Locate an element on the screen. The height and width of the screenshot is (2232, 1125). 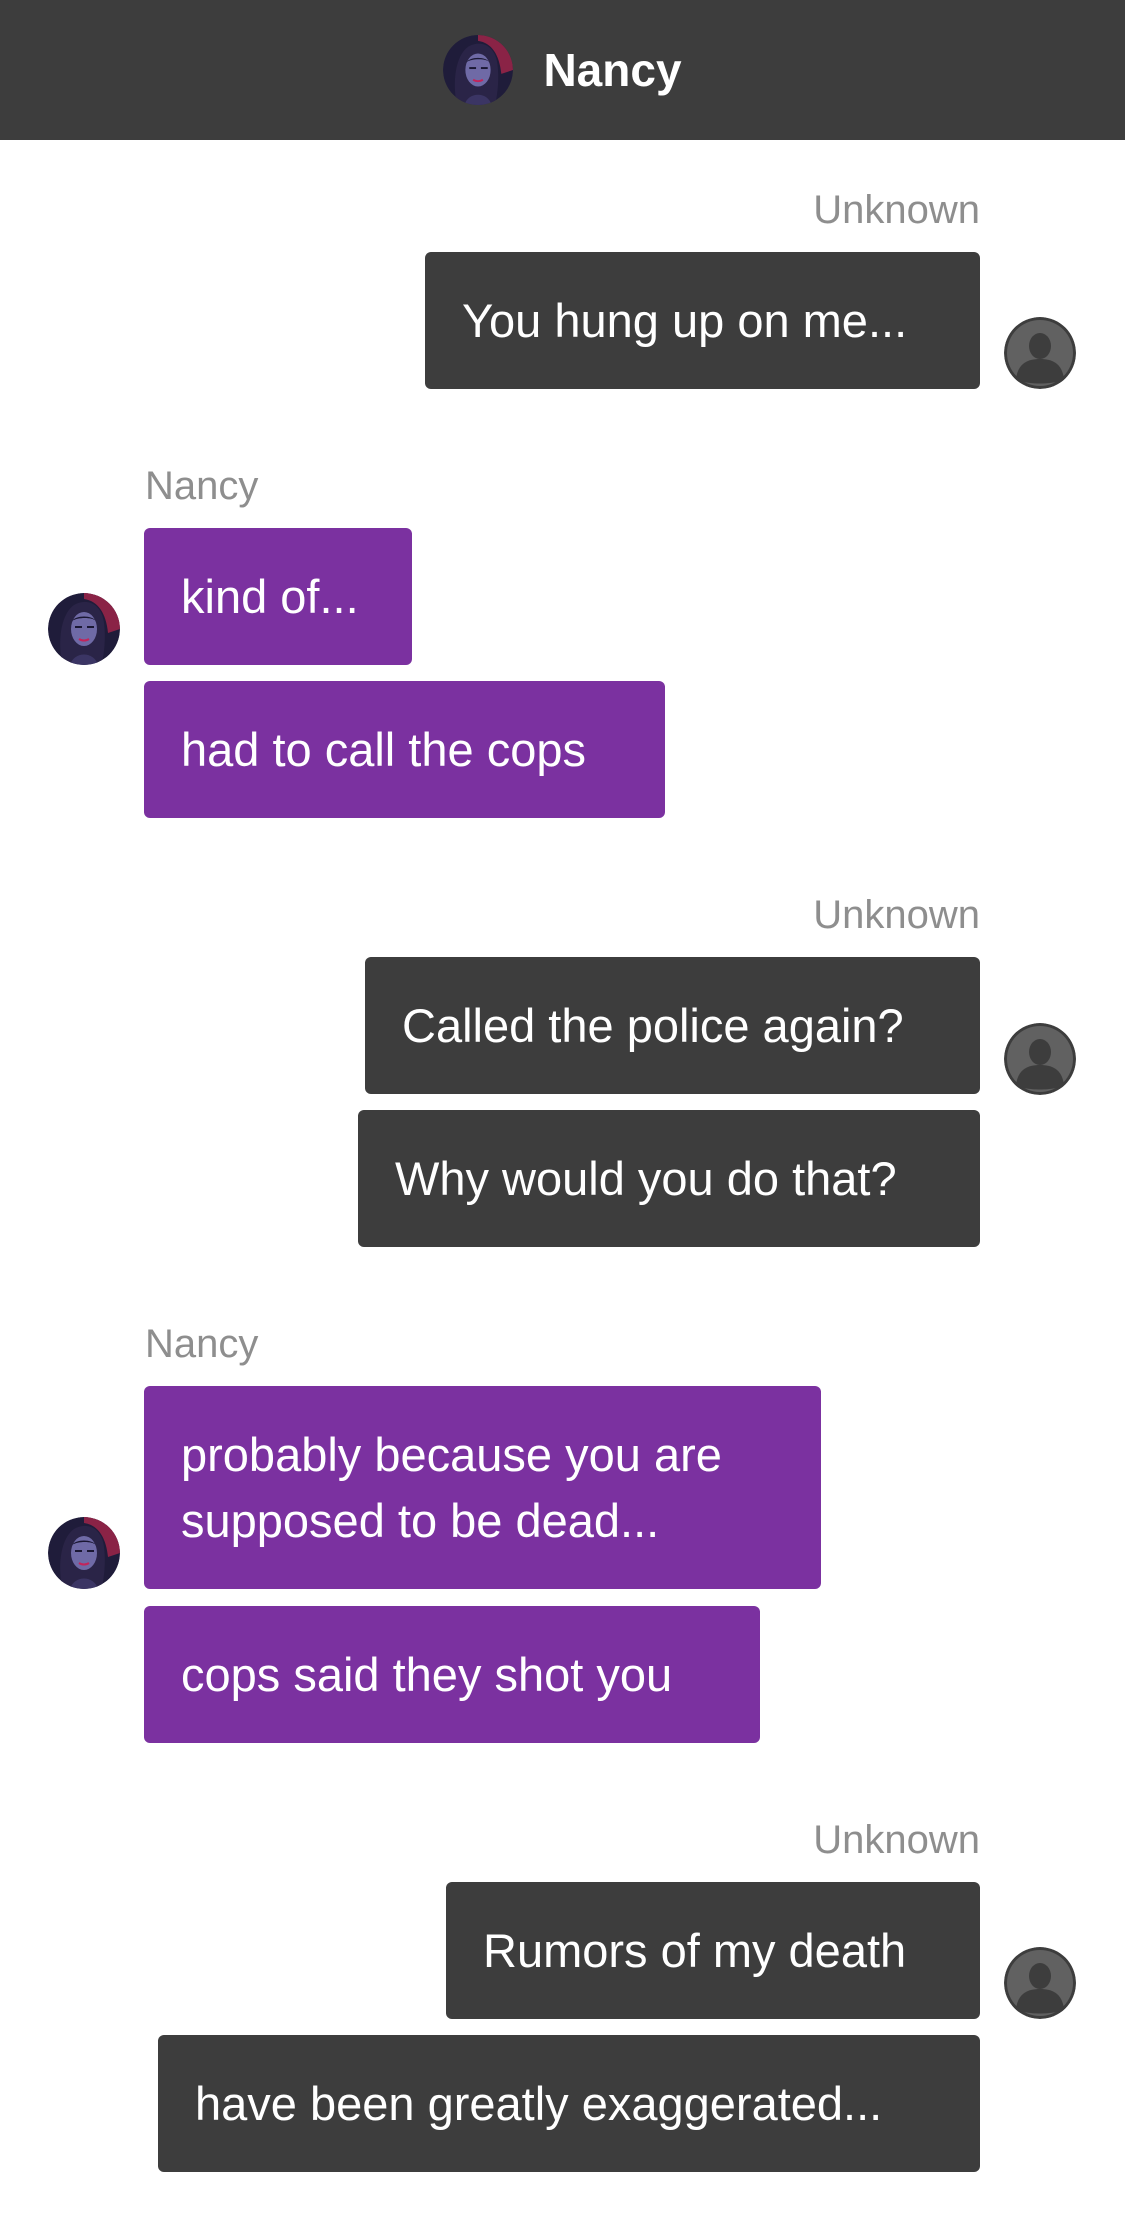
chat-header: Nancy is located at coordinates (562, 70).